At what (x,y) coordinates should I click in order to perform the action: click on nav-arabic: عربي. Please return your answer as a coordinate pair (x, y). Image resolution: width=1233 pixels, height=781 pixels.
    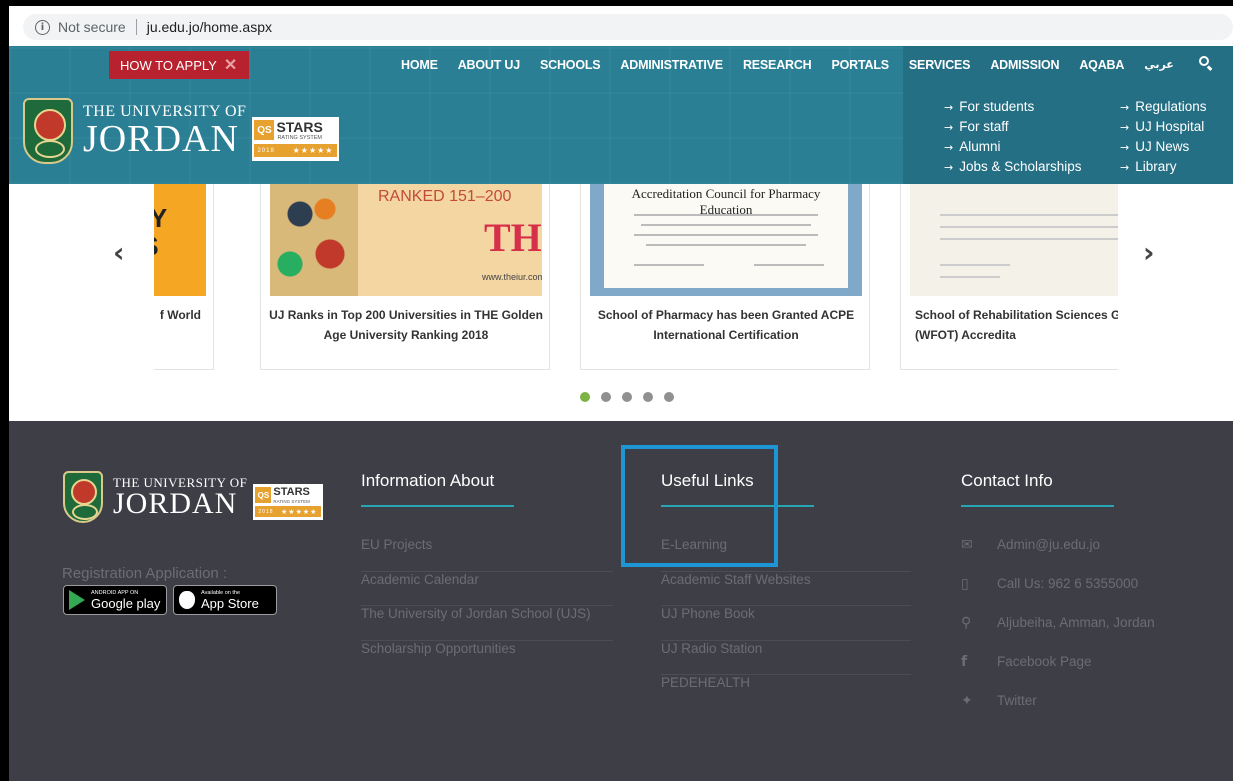
    Looking at the image, I should click on (1159, 65).